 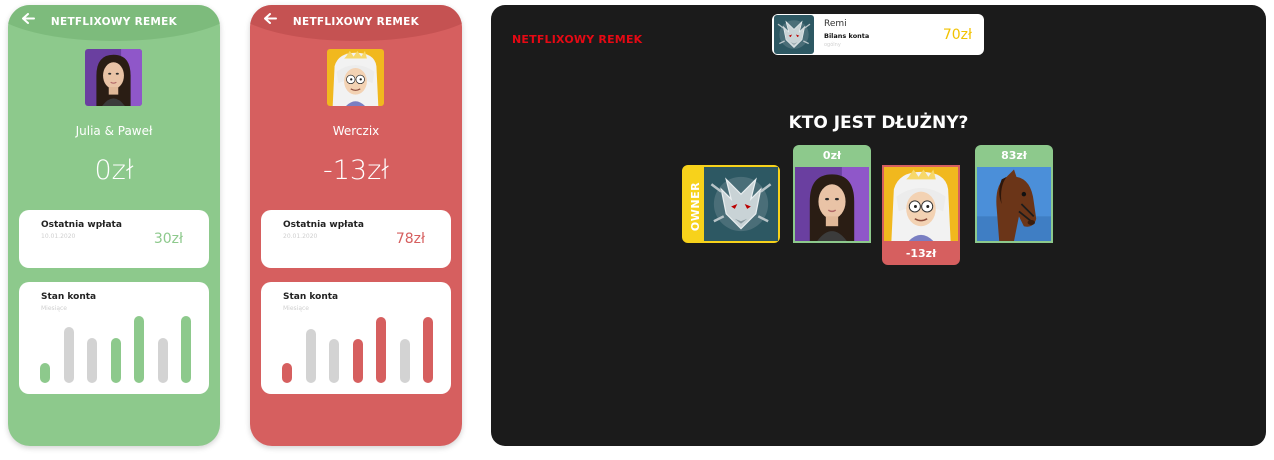 I want to click on debtor-question-heading: KTO JEST DŁUŻNY?, so click(x=878, y=123).